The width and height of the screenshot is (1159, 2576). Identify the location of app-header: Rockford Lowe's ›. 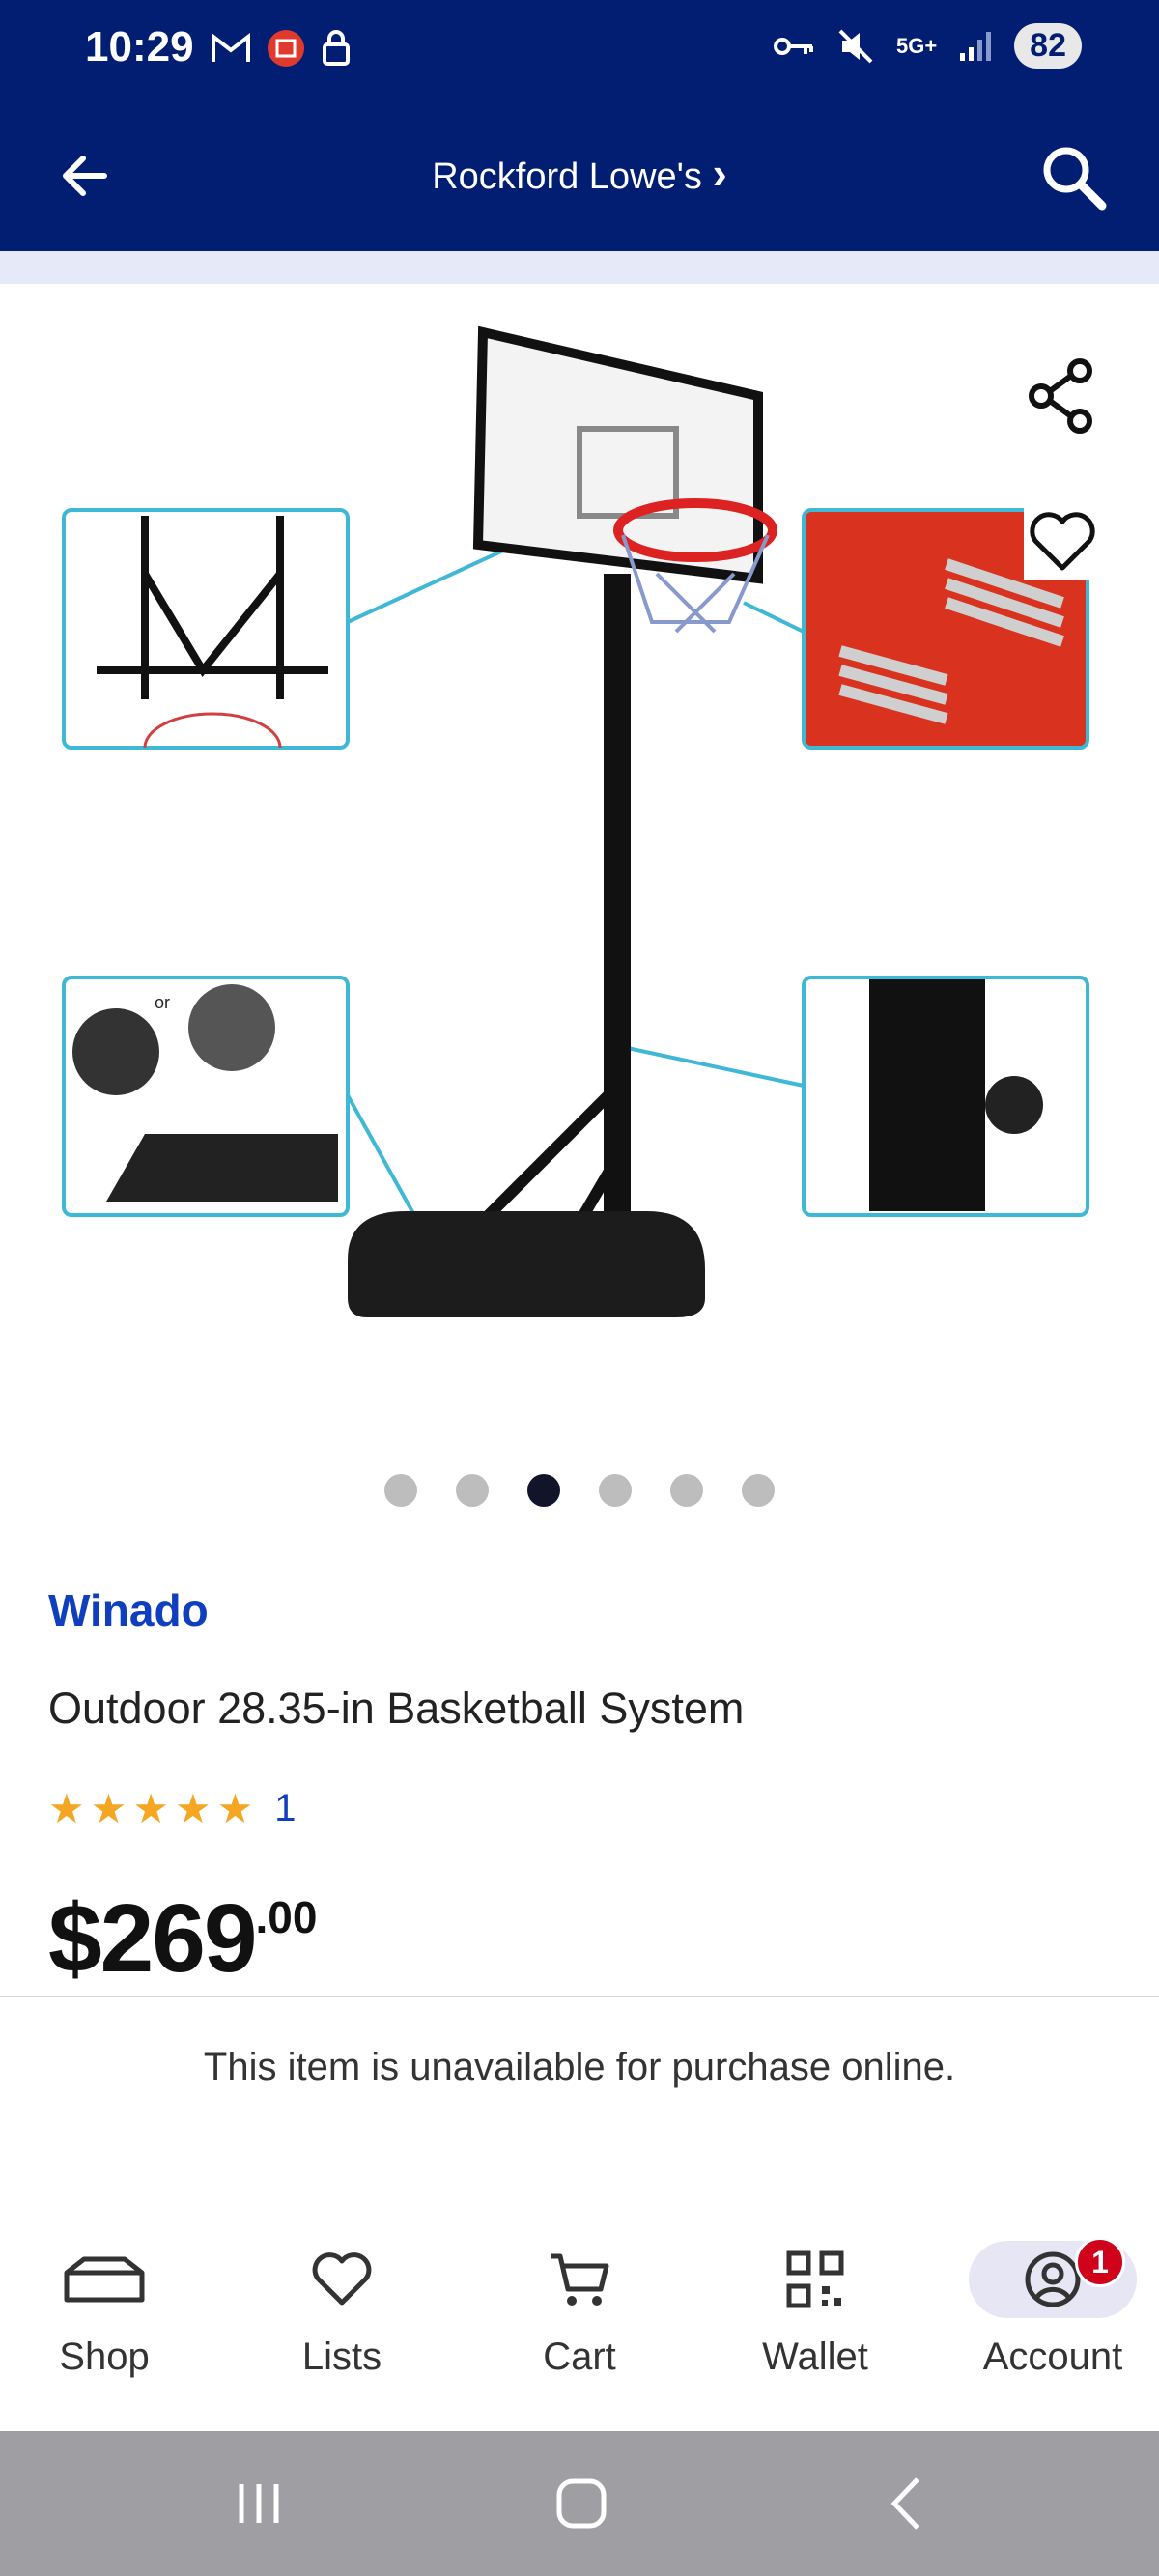
(579, 175).